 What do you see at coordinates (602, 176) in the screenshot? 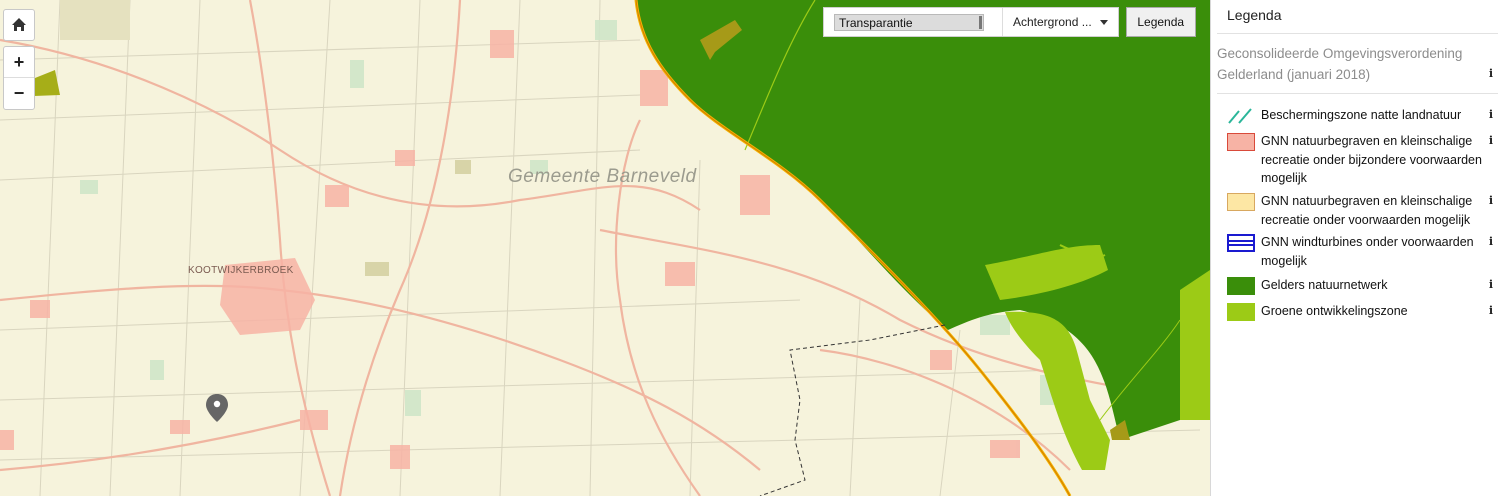
I see `municipality-label: Gemeente Barneveld` at bounding box center [602, 176].